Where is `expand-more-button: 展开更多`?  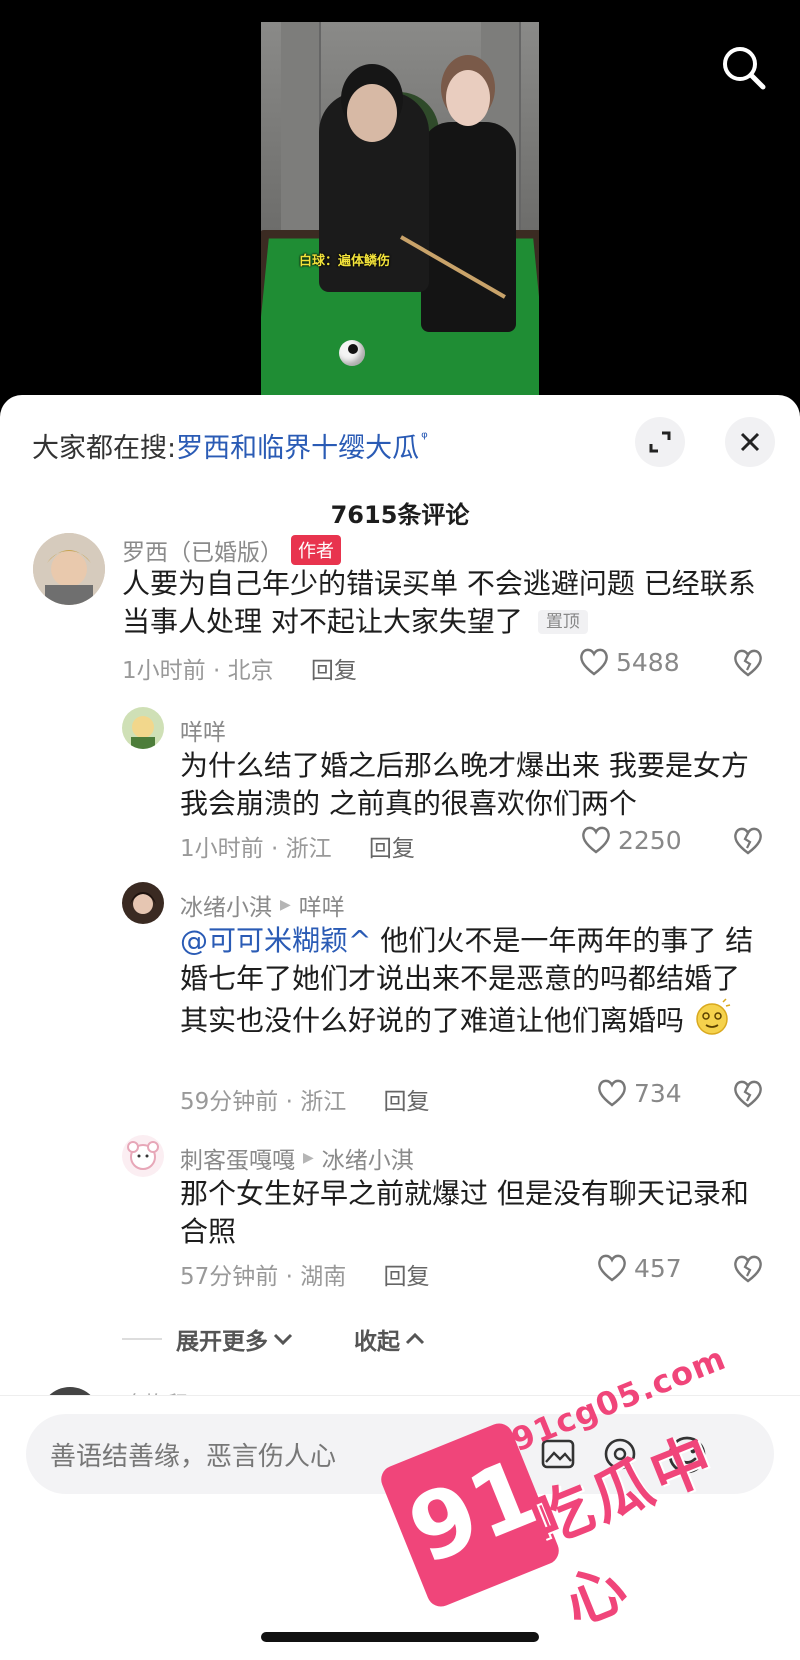
expand-more-button: 展开更多 is located at coordinates (235, 1339).